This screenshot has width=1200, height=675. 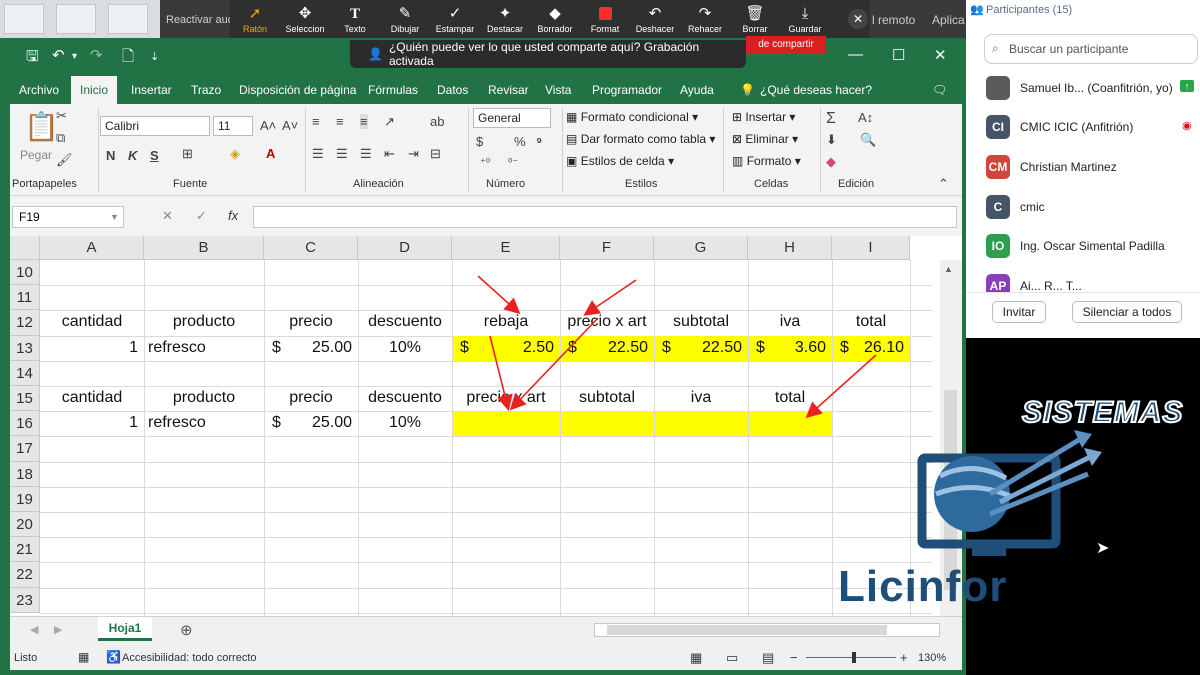 What do you see at coordinates (177, 348) in the screenshot?
I see `cell-b13: refresco` at bounding box center [177, 348].